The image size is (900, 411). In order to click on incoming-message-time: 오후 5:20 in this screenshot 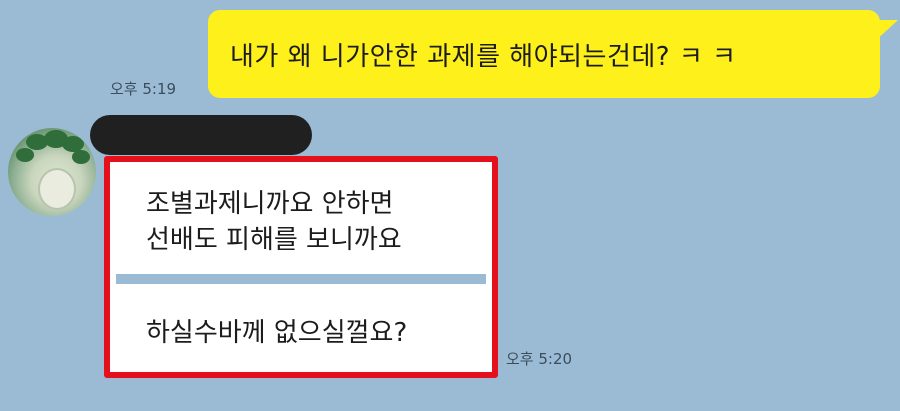, I will do `click(539, 359)`.